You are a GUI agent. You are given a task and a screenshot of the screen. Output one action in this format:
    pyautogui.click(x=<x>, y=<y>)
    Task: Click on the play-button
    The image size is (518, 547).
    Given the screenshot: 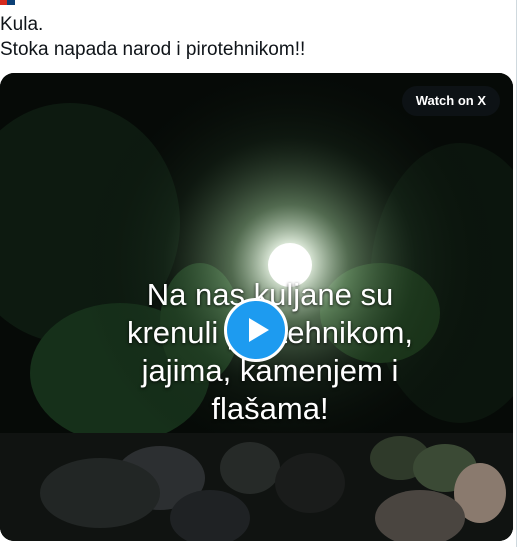 What is the action you would take?
    pyautogui.click(x=256, y=330)
    